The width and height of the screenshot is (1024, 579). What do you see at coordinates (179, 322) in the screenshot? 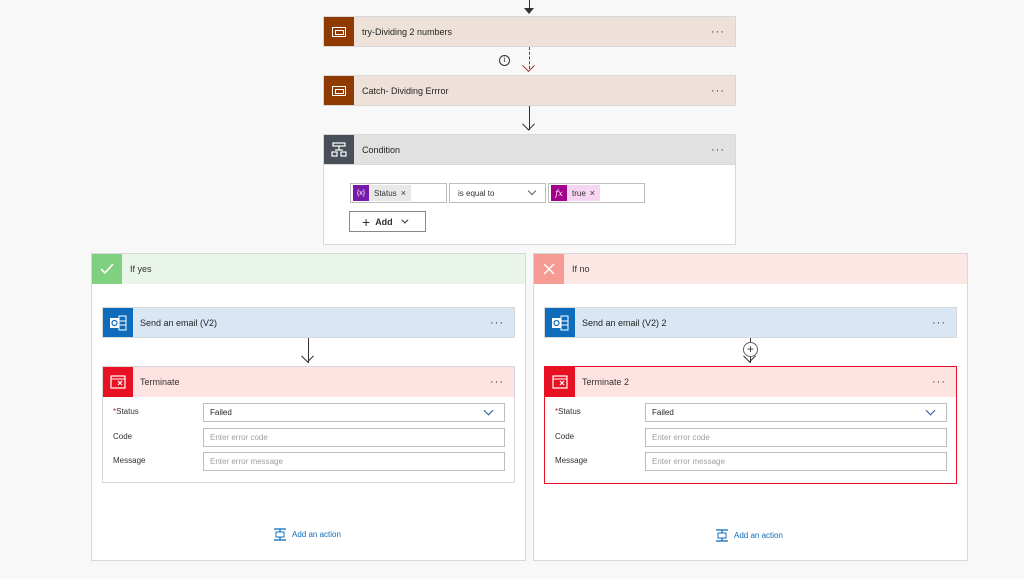
I see `send-email-title: Send an email (V2)` at bounding box center [179, 322].